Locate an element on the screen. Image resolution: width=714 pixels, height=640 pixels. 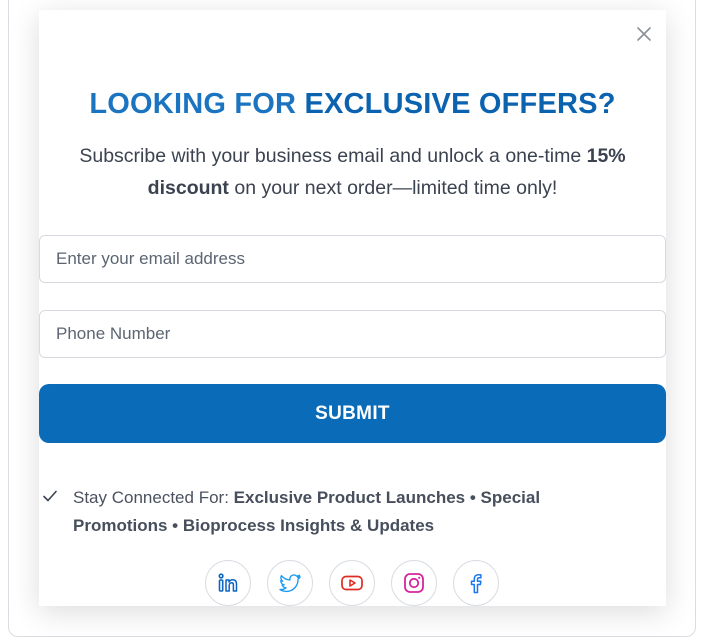
social-links is located at coordinates (352, 583).